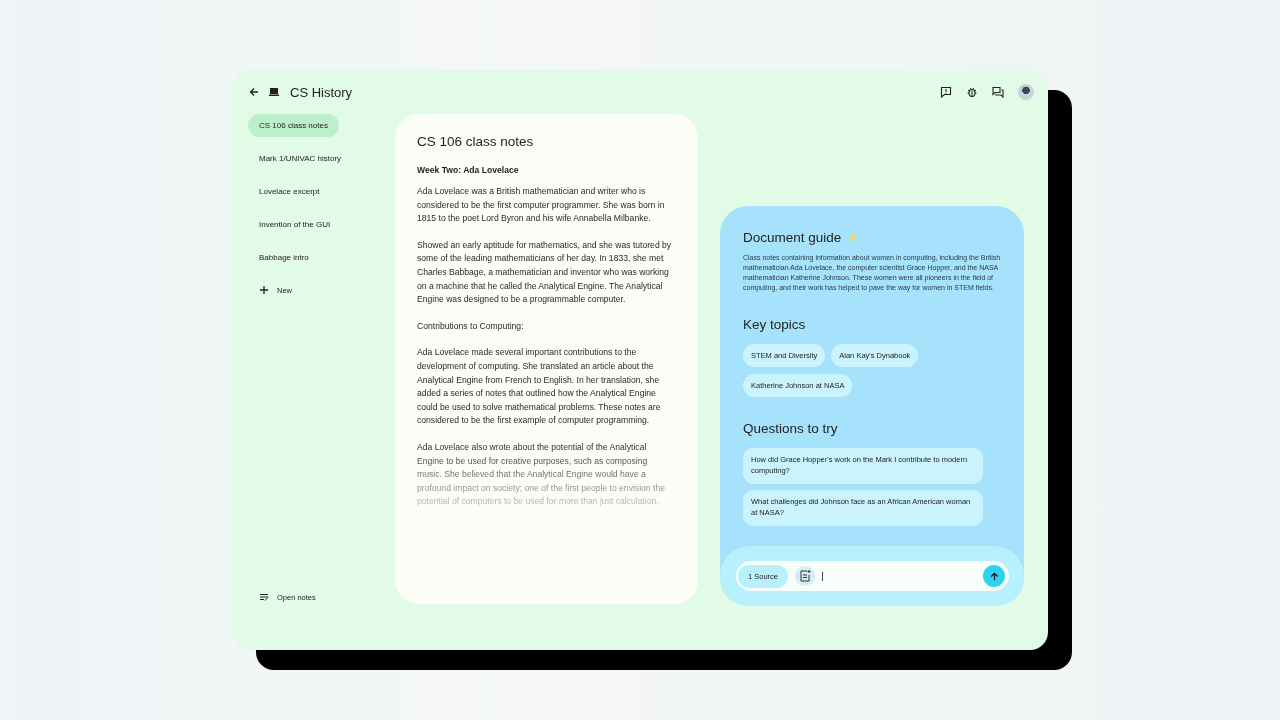 Image resolution: width=1280 pixels, height=720 pixels. What do you see at coordinates (468, 170) in the screenshot?
I see `document-heading: Week Two: Ada Lovelace` at bounding box center [468, 170].